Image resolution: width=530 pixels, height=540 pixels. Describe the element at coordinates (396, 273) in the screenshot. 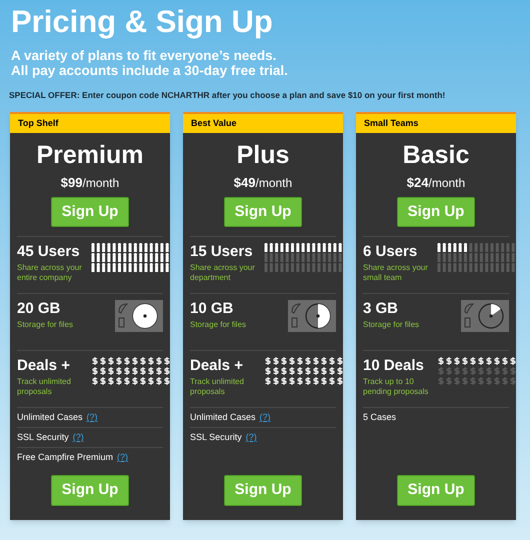

I see `feature-description: Share across your small team` at that location.